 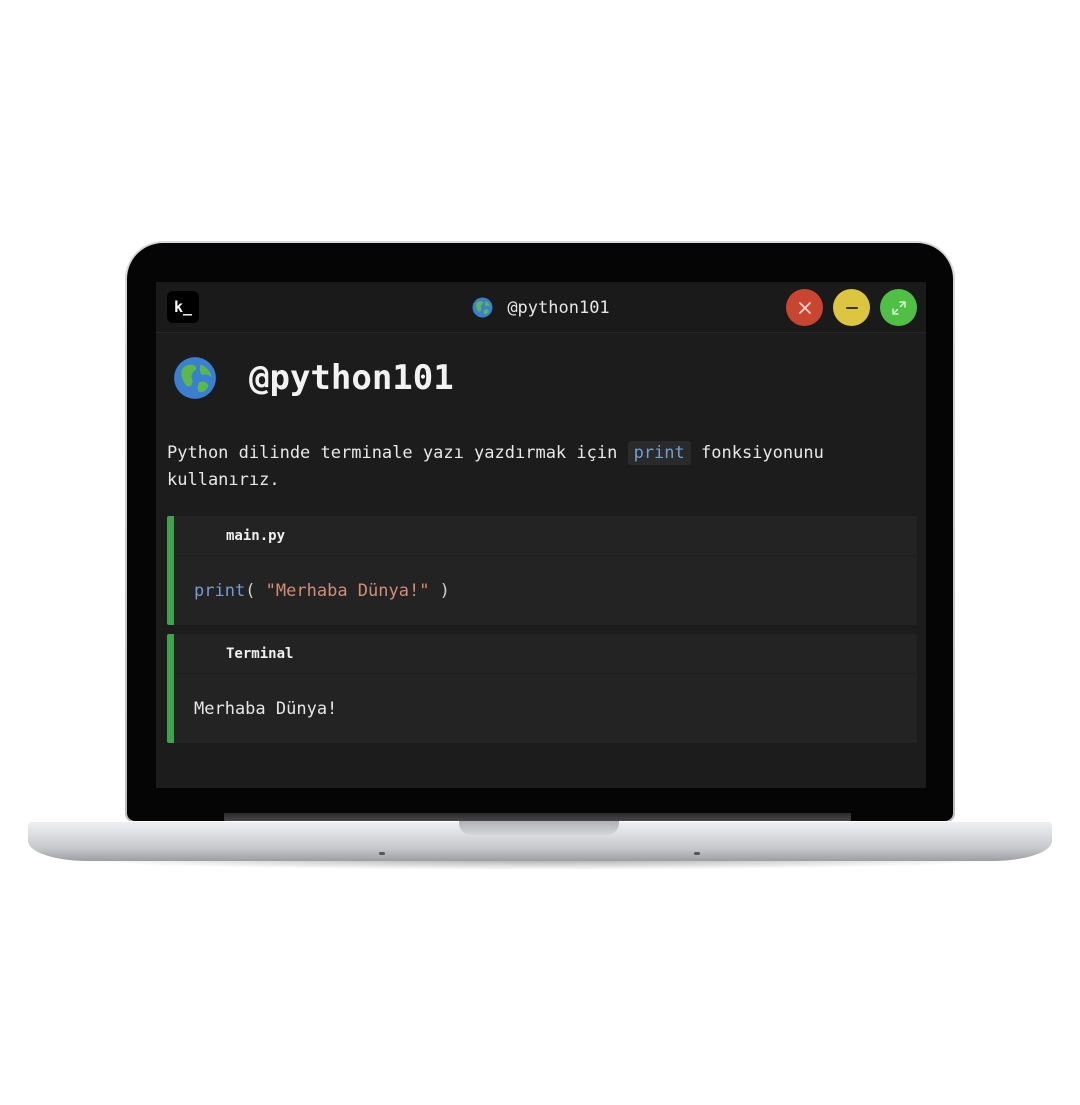 I want to click on code-block-filename: main.py, so click(x=545, y=536).